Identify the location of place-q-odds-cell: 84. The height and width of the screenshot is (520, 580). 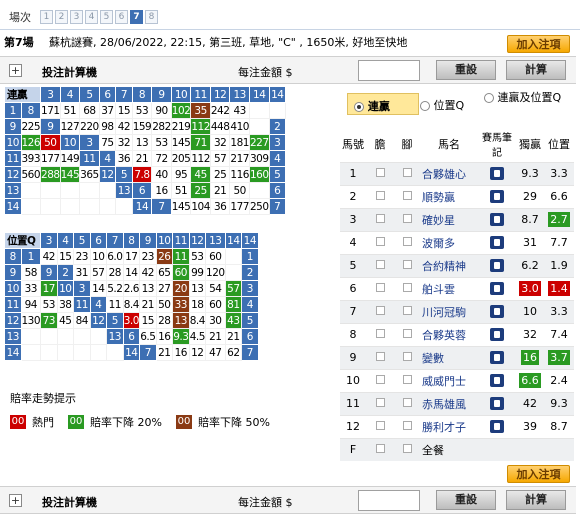
(82, 320).